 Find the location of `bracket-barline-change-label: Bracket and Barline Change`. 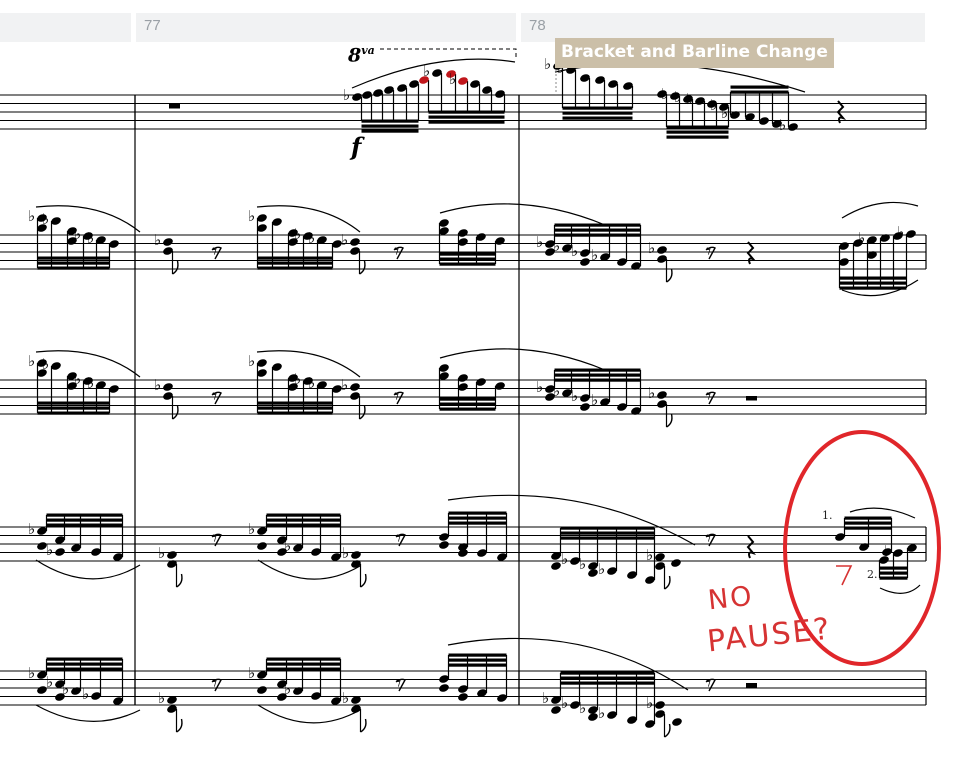

bracket-barline-change-label: Bracket and Barline Change is located at coordinates (694, 53).